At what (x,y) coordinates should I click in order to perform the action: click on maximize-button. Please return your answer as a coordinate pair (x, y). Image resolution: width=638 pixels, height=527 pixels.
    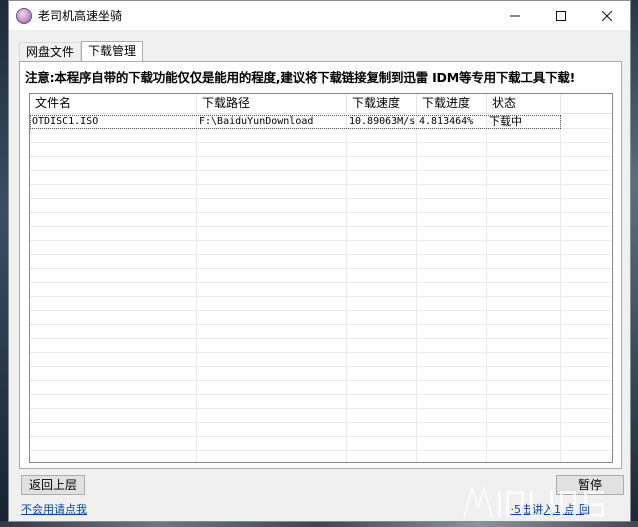
    Looking at the image, I should click on (561, 16).